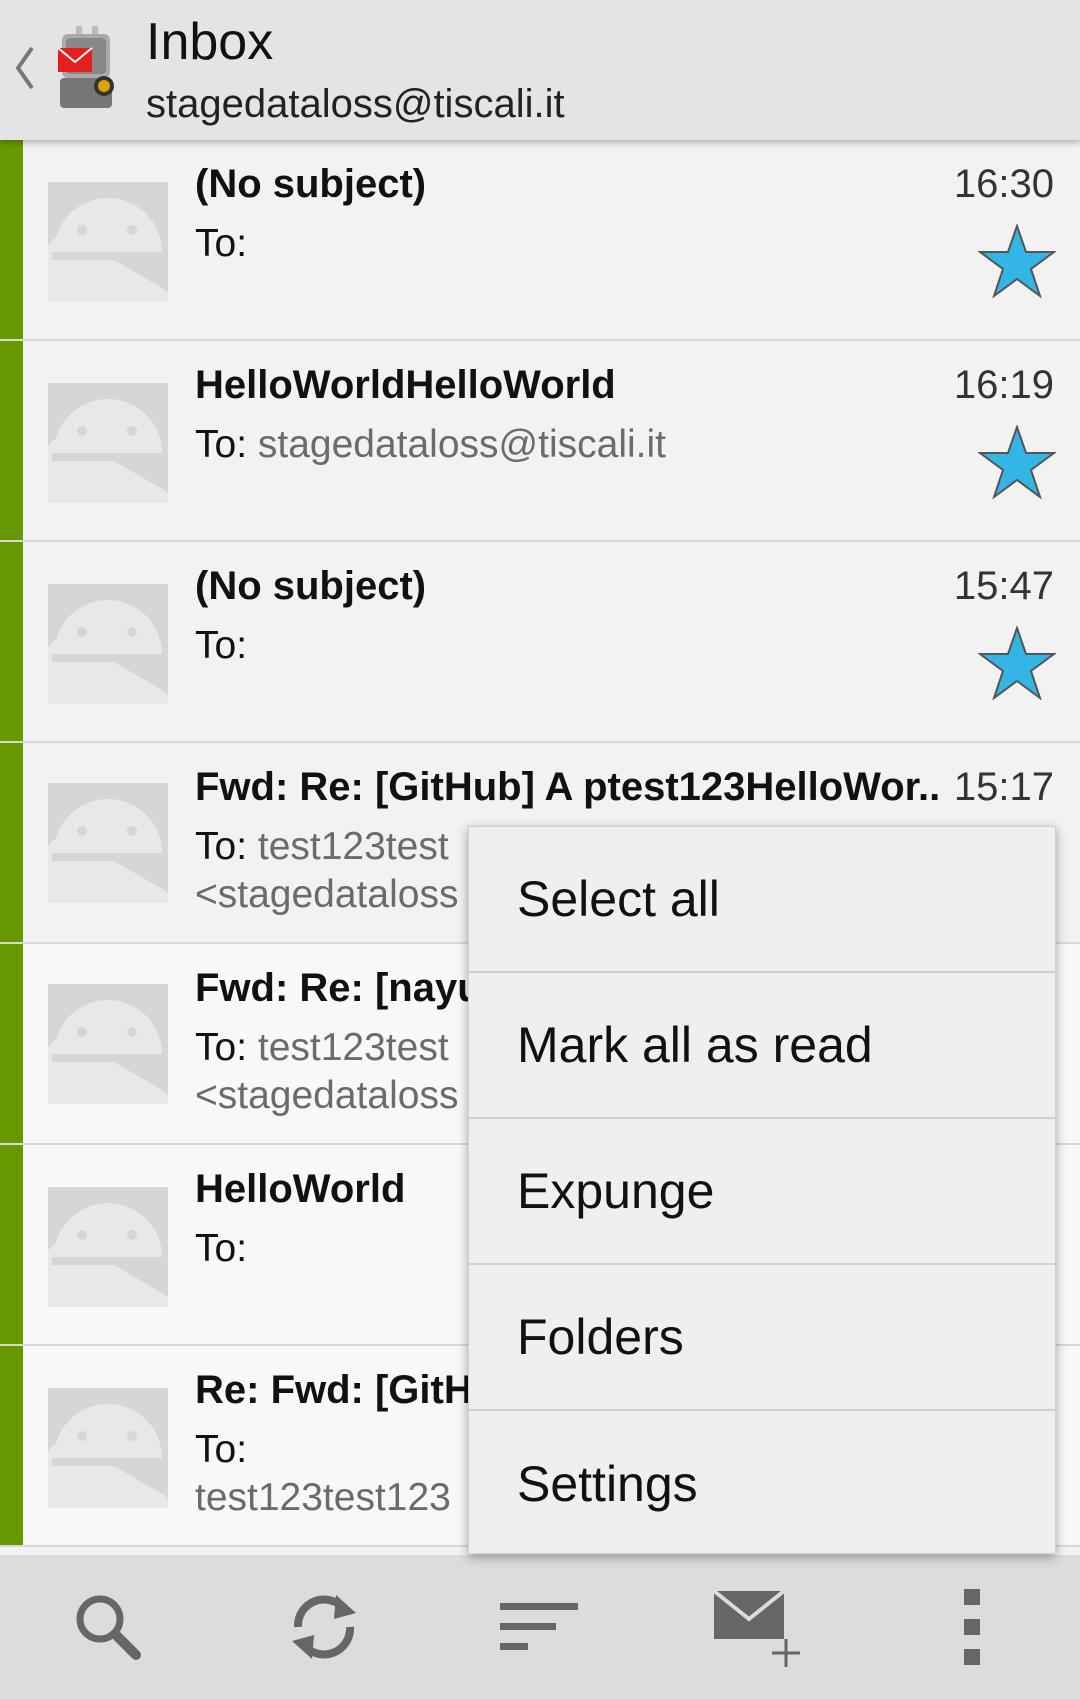 This screenshot has width=1080, height=1699. I want to click on menu-item-folders: Folders, so click(762, 1338).